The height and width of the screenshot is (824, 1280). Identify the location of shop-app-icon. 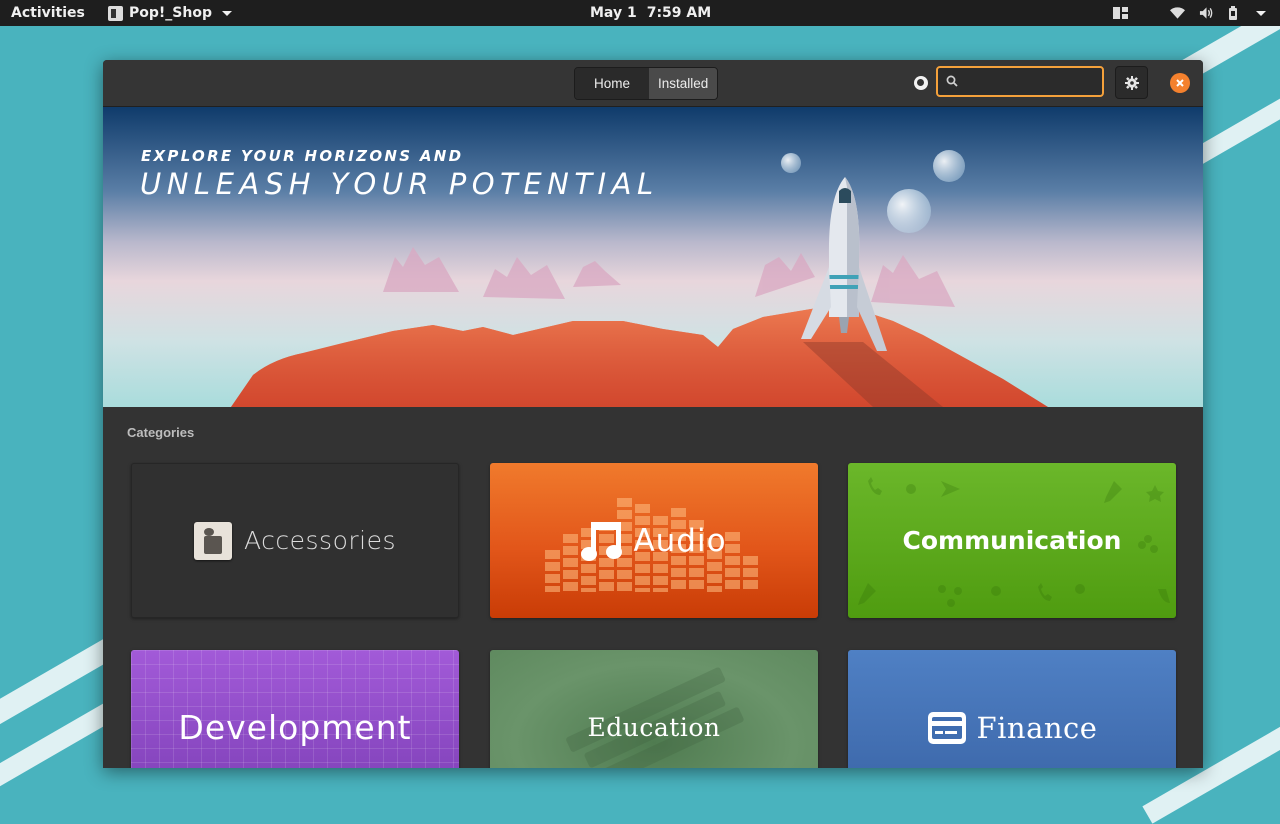
(115, 13).